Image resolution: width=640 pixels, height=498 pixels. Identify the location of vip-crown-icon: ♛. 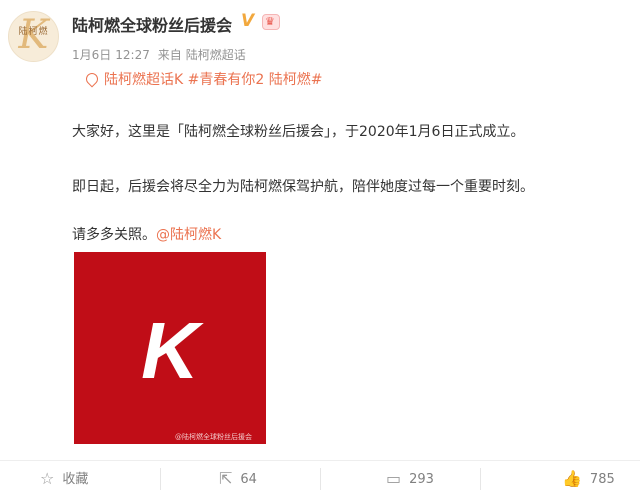
(271, 22).